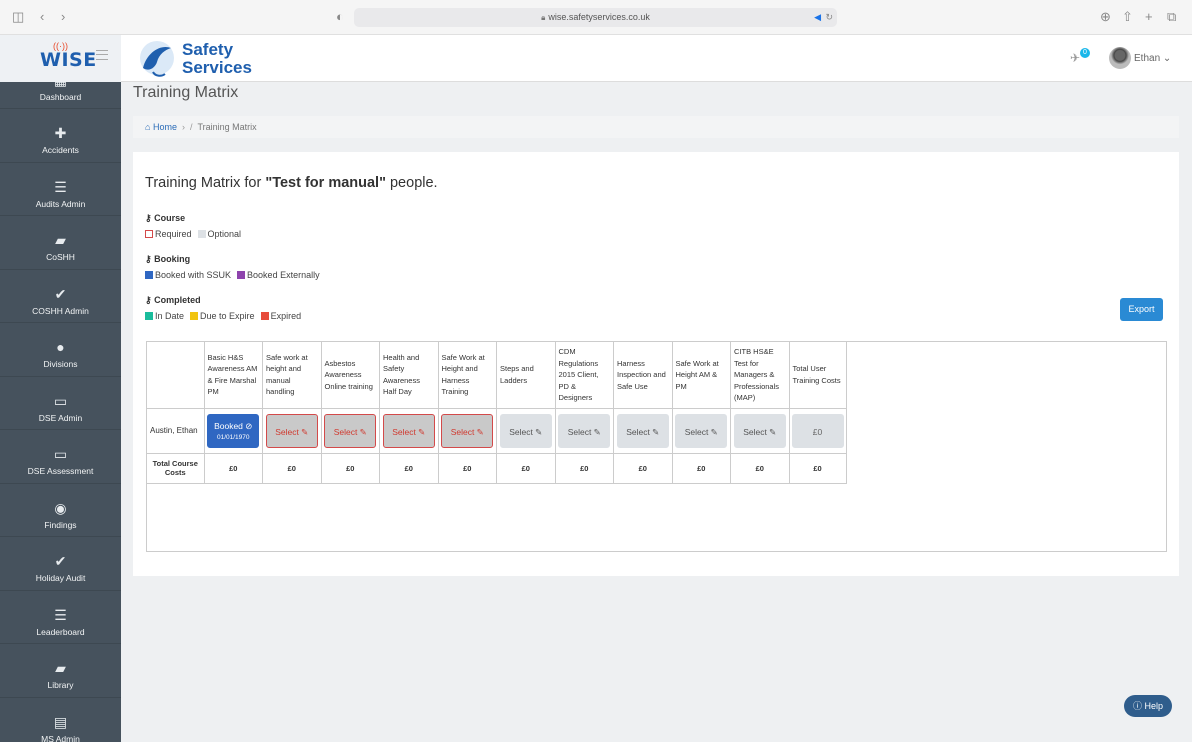 This screenshot has height=742, width=1192. Describe the element at coordinates (60, 310) in the screenshot. I see `sidebar-item-label: COSHH Admin` at that location.